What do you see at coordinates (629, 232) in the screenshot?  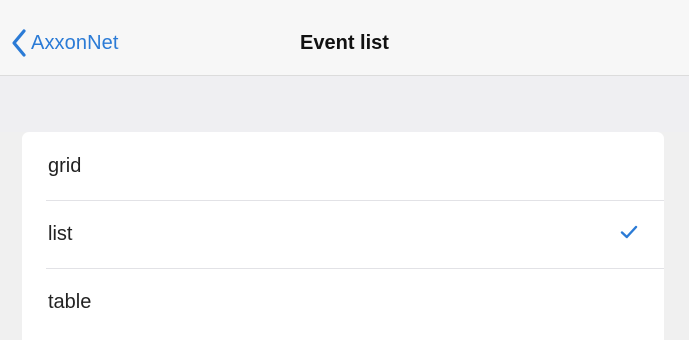 I see `checkmark-icon` at bounding box center [629, 232].